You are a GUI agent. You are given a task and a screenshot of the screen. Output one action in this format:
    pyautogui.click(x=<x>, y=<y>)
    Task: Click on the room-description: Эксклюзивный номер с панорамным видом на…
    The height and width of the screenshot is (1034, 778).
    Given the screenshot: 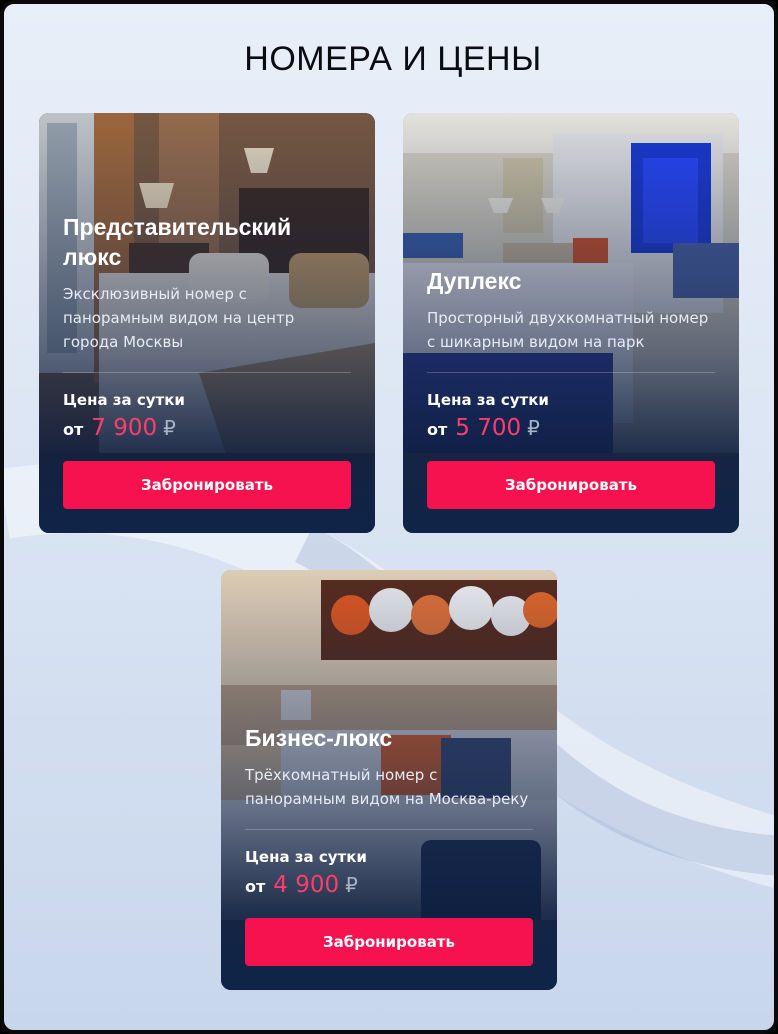 What is the action you would take?
    pyautogui.click(x=179, y=318)
    